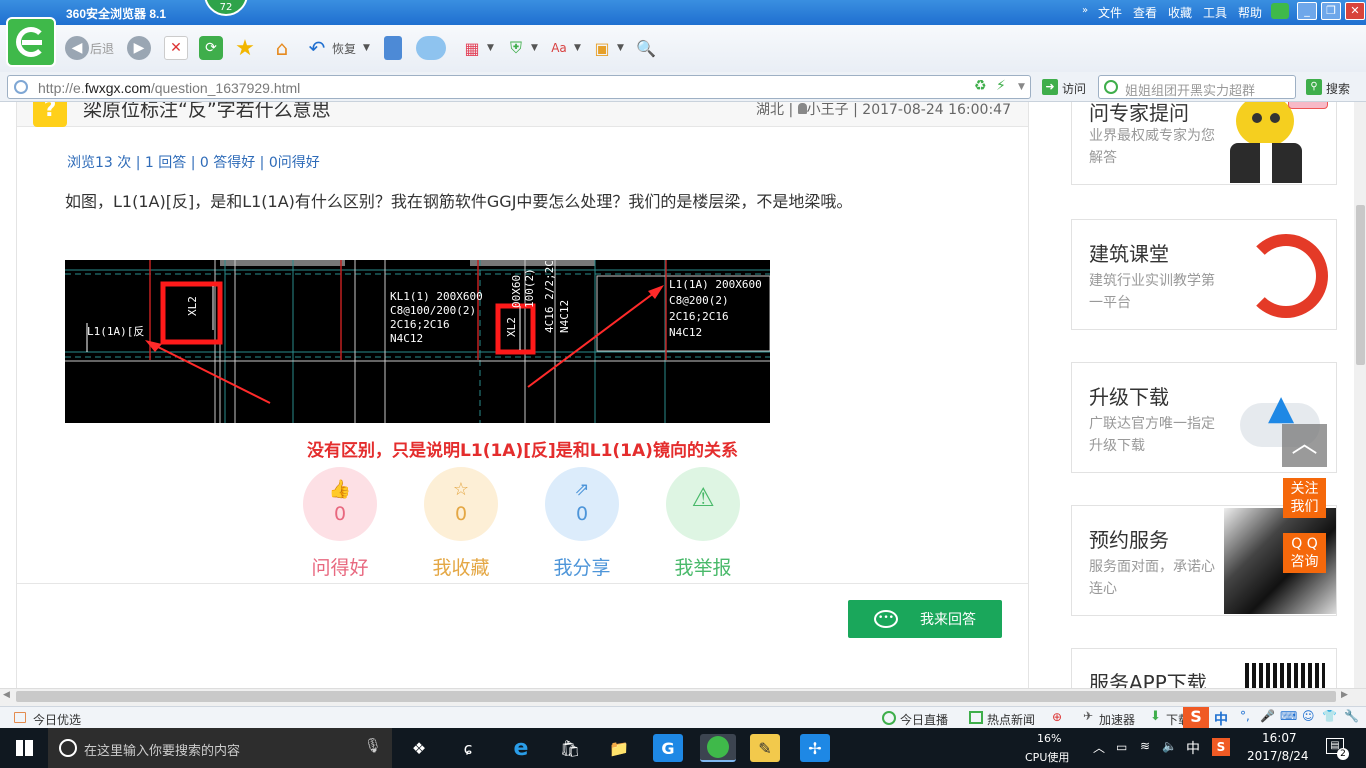  I want to click on forward-arrow-icon: ▶, so click(139, 48).